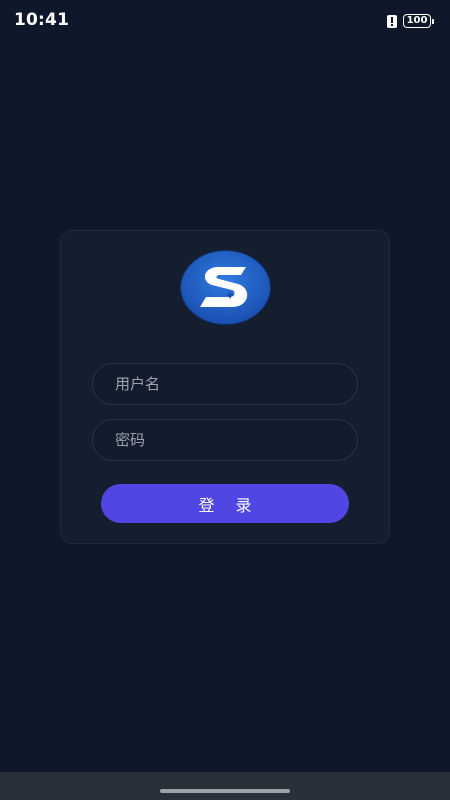 This screenshot has width=450, height=800. I want to click on battery-level: 100, so click(417, 21).